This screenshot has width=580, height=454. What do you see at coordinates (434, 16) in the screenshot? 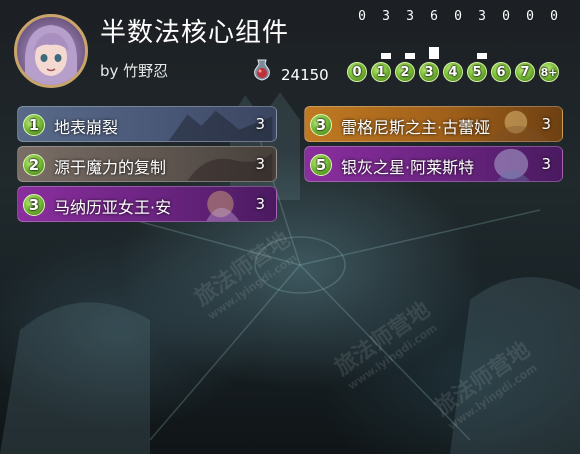
I see `curve-count: 6` at bounding box center [434, 16].